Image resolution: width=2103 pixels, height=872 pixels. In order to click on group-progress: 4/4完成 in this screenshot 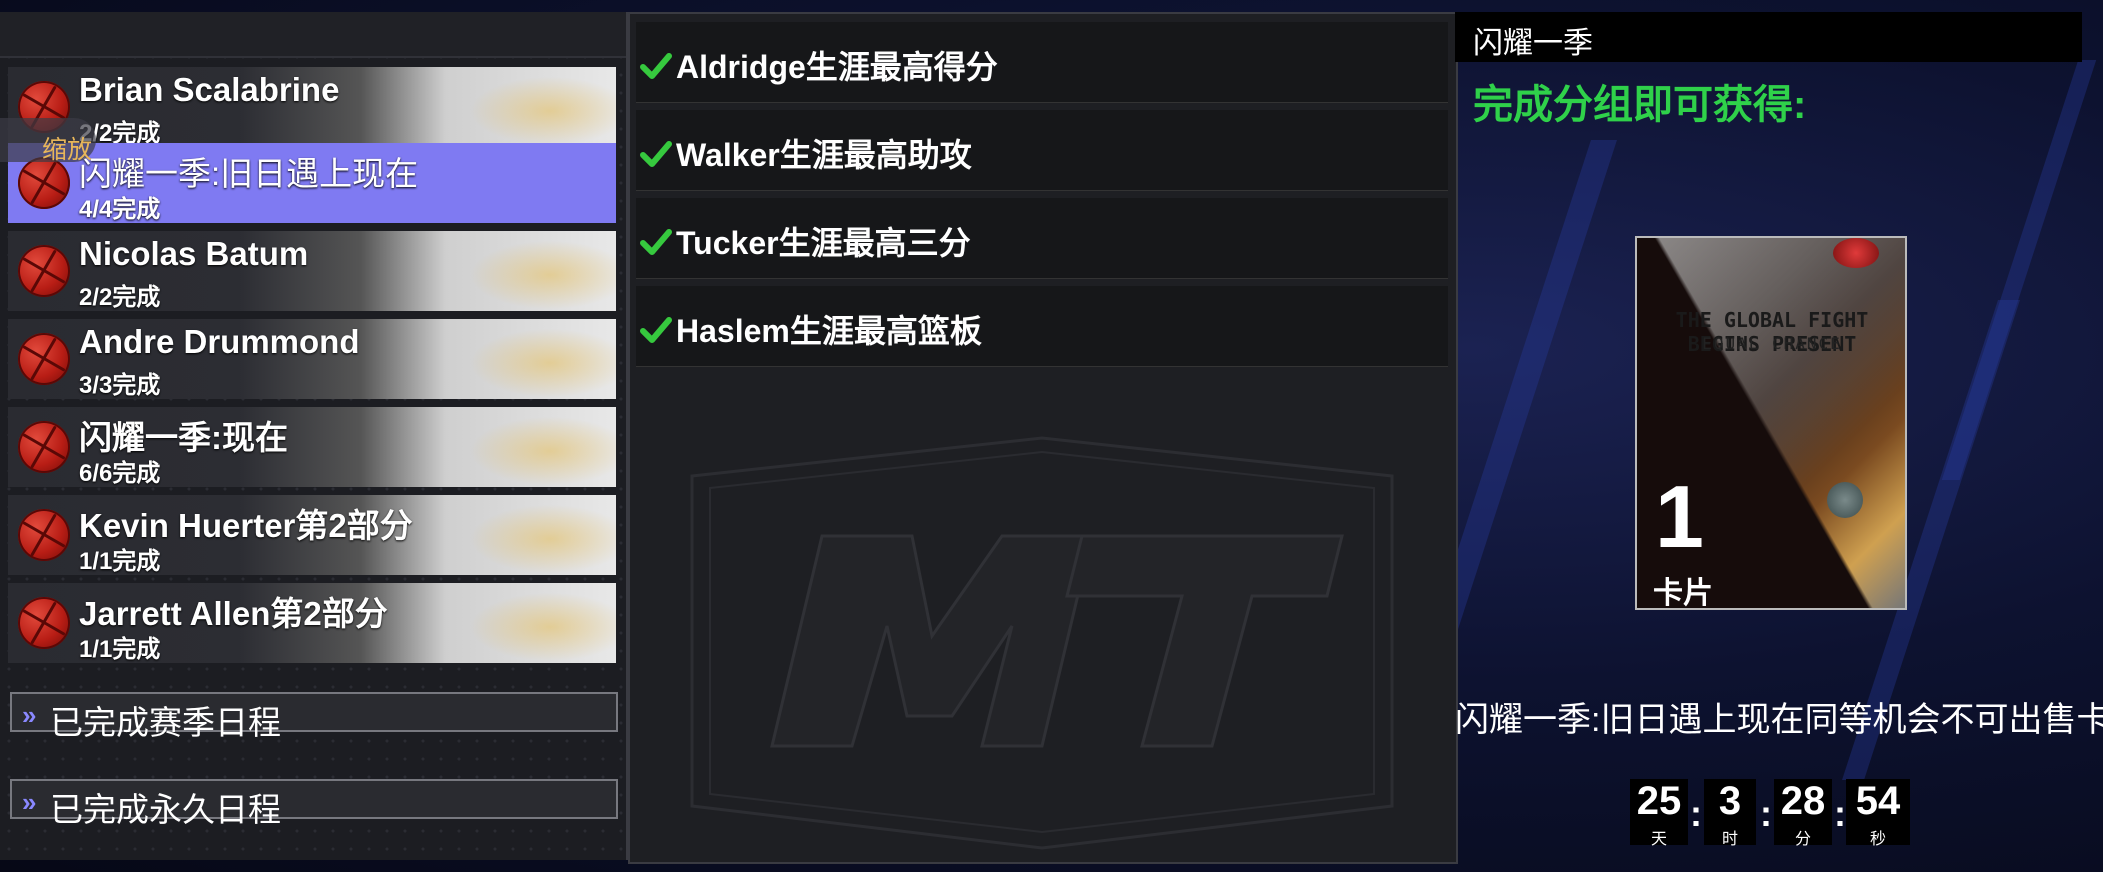, I will do `click(120, 209)`.